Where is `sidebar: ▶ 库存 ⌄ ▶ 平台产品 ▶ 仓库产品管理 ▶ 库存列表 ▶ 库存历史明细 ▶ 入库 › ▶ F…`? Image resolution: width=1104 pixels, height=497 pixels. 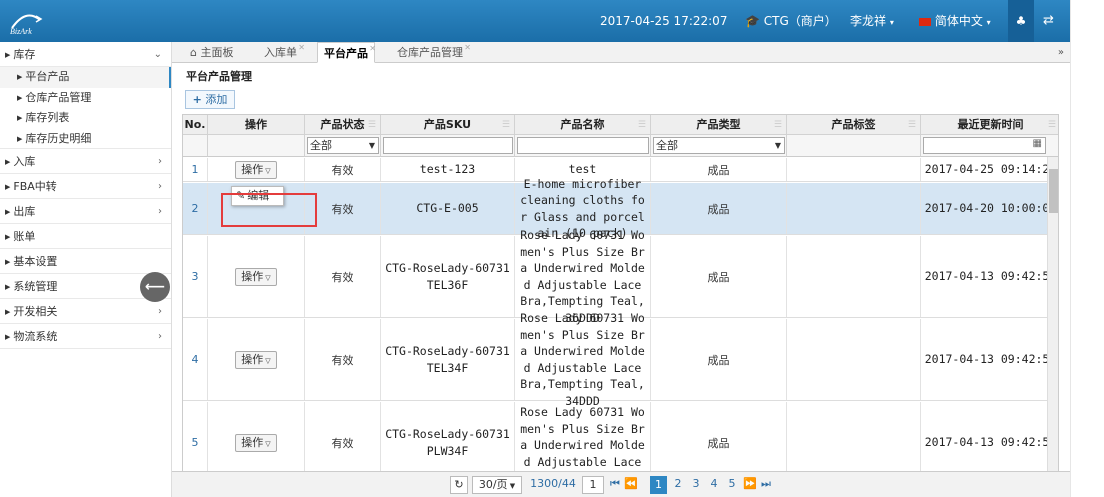
sidebar: ▶ 库存 ⌄ ▶ 平台产品 ▶ 仓库产品管理 ▶ 库存列表 ▶ 库存历史明细 ▶ 入库 › ▶ F… is located at coordinates (86, 269).